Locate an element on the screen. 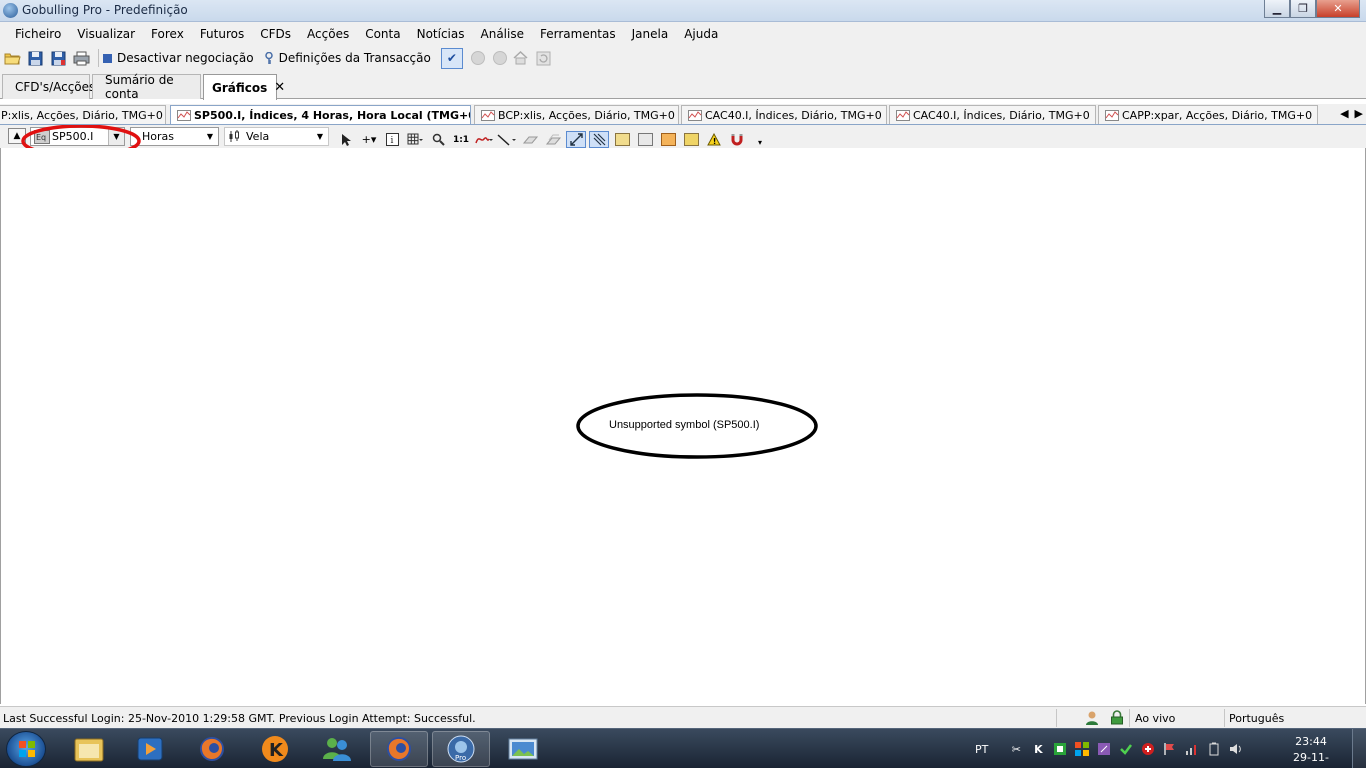 The width and height of the screenshot is (1366, 768). language-status: Português is located at coordinates (1256, 718).